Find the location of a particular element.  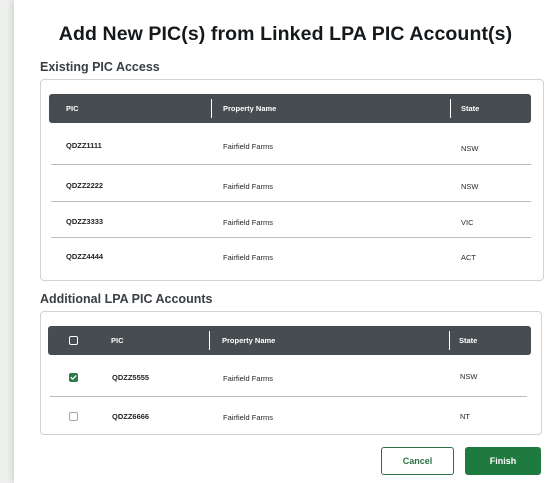

additional-table-header: PIC Property Name State is located at coordinates (289, 340).